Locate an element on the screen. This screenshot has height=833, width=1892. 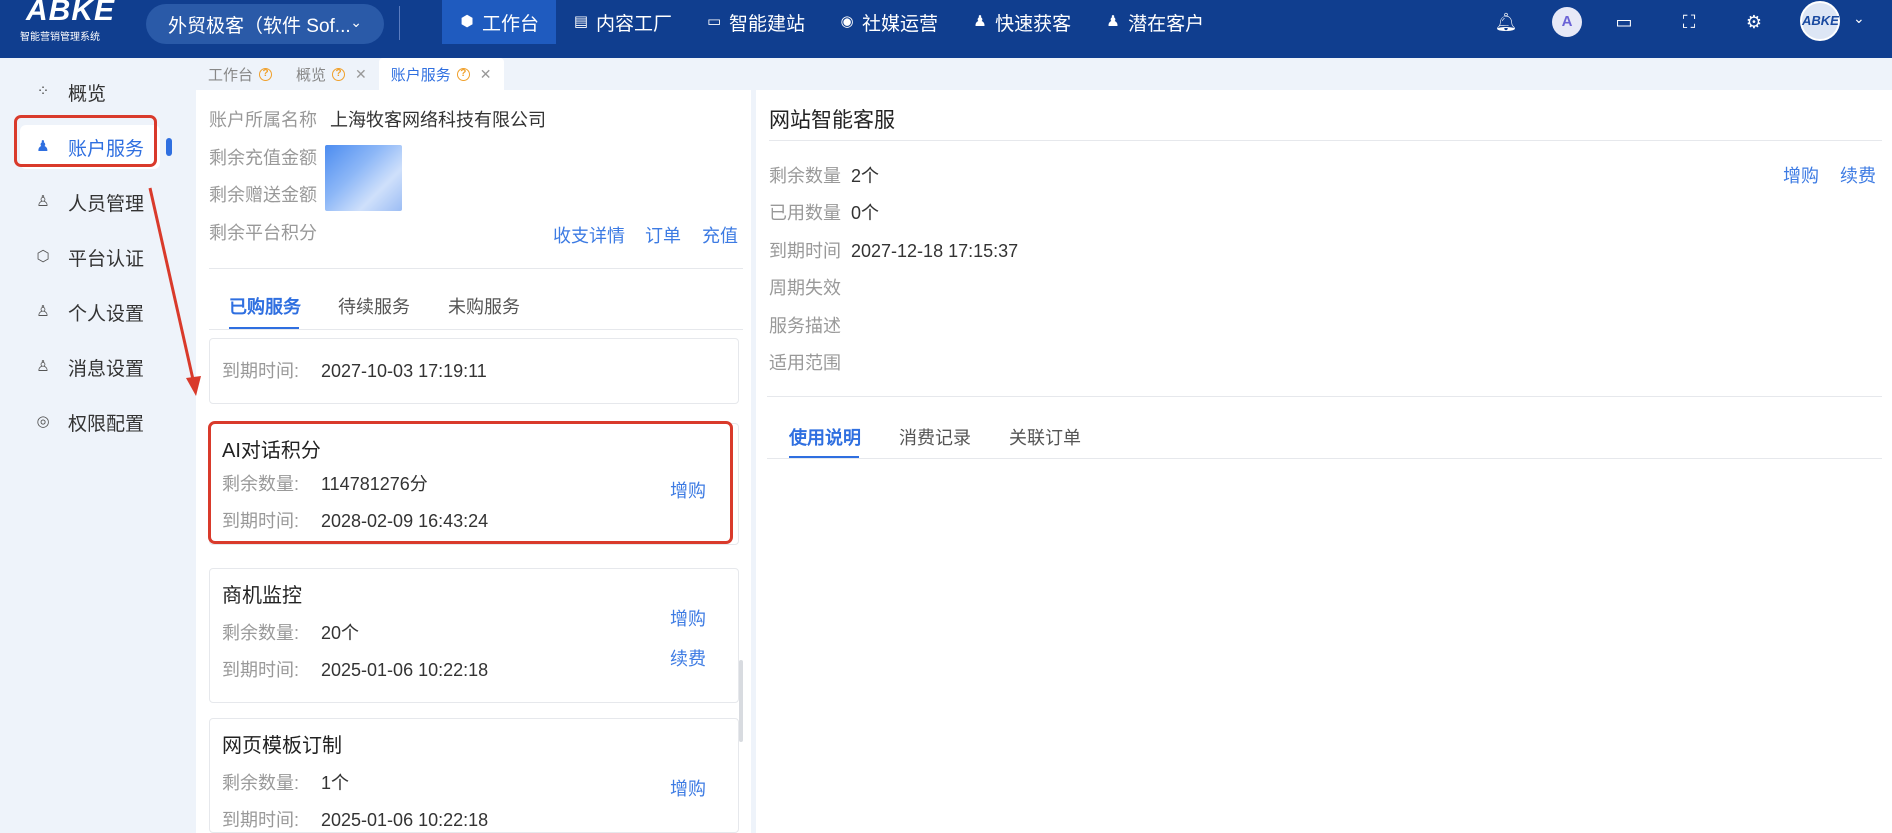
remaining-value: 114781276分 is located at coordinates (374, 484).